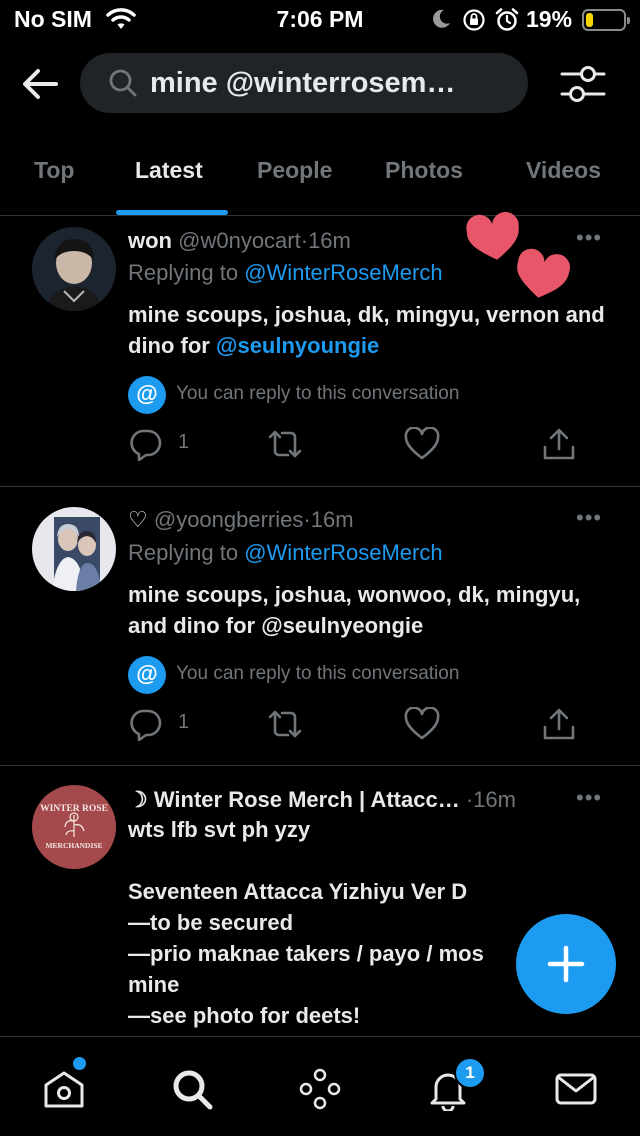 The image size is (640, 1136). What do you see at coordinates (470, 1073) in the screenshot?
I see `notification-badge: 1` at bounding box center [470, 1073].